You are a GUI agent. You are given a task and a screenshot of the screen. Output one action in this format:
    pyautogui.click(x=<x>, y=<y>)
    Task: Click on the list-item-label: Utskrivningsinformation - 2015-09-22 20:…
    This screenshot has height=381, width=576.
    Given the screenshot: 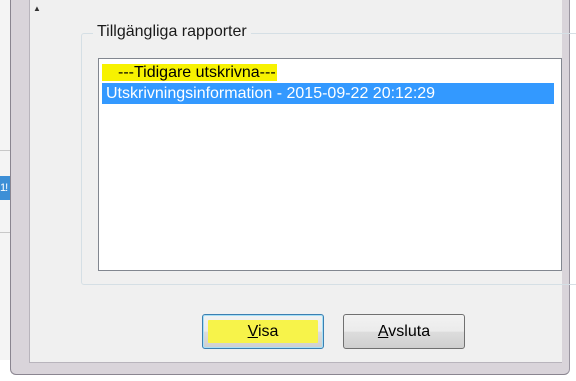 What is the action you would take?
    pyautogui.click(x=271, y=93)
    